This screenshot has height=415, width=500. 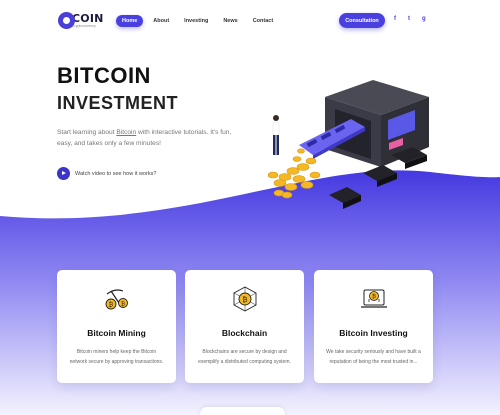 I want to click on consultation-button: Consultation, so click(x=362, y=20).